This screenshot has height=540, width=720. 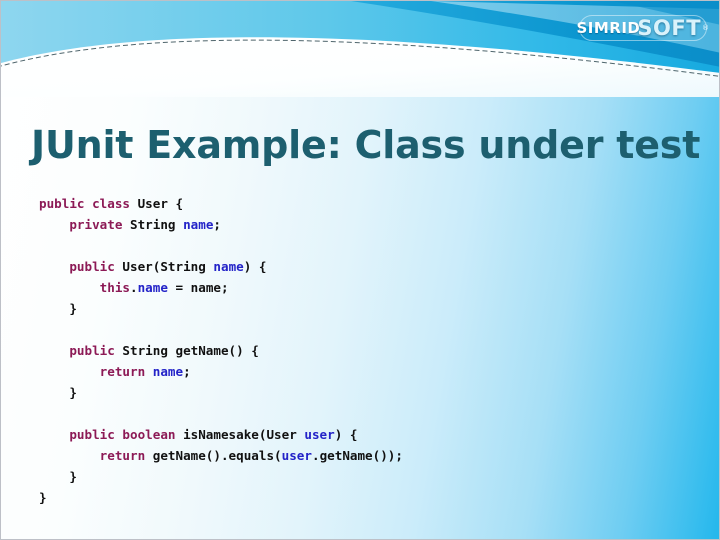 What do you see at coordinates (217, 455) in the screenshot?
I see `code-token: getName().equals(` at bounding box center [217, 455].